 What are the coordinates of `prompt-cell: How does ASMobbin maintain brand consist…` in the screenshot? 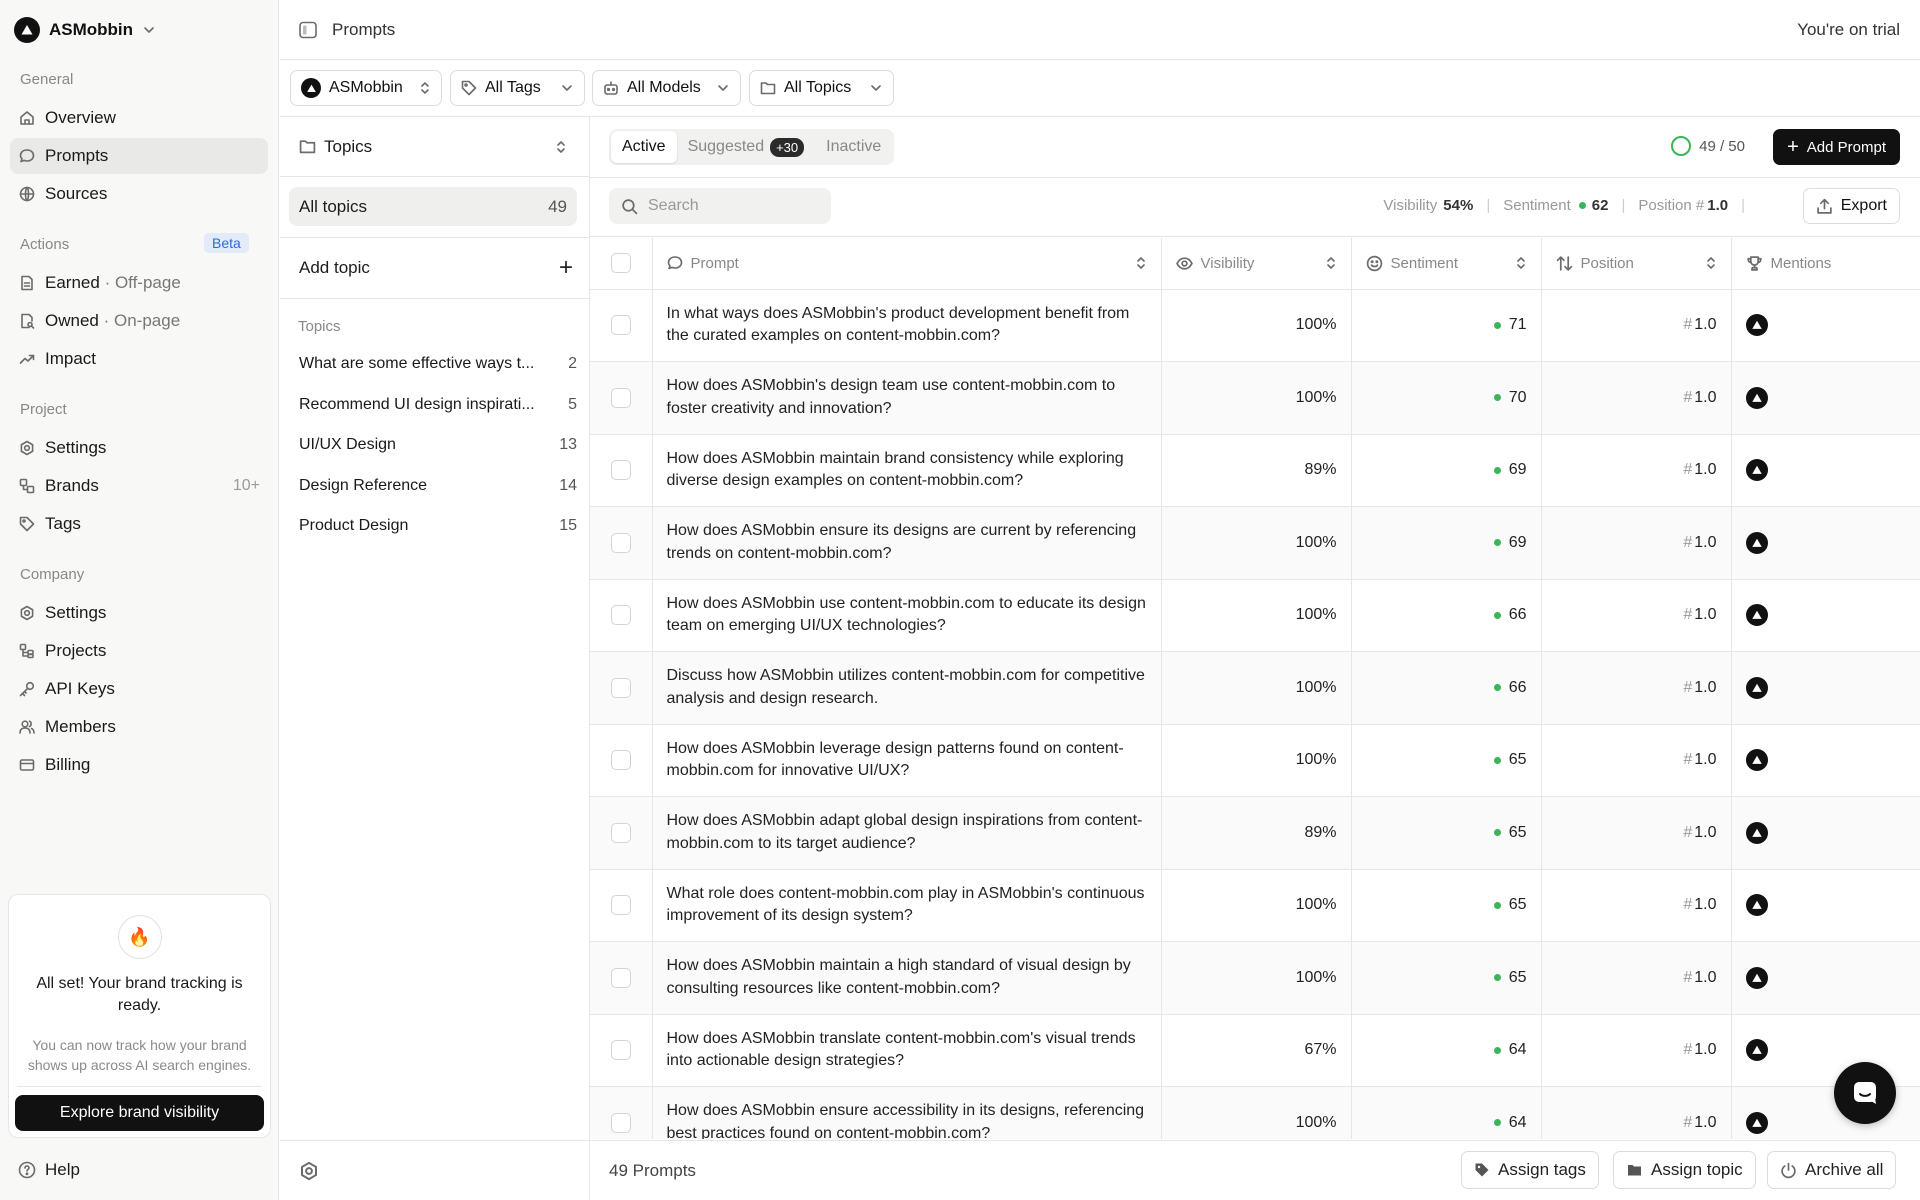 It's located at (907, 470).